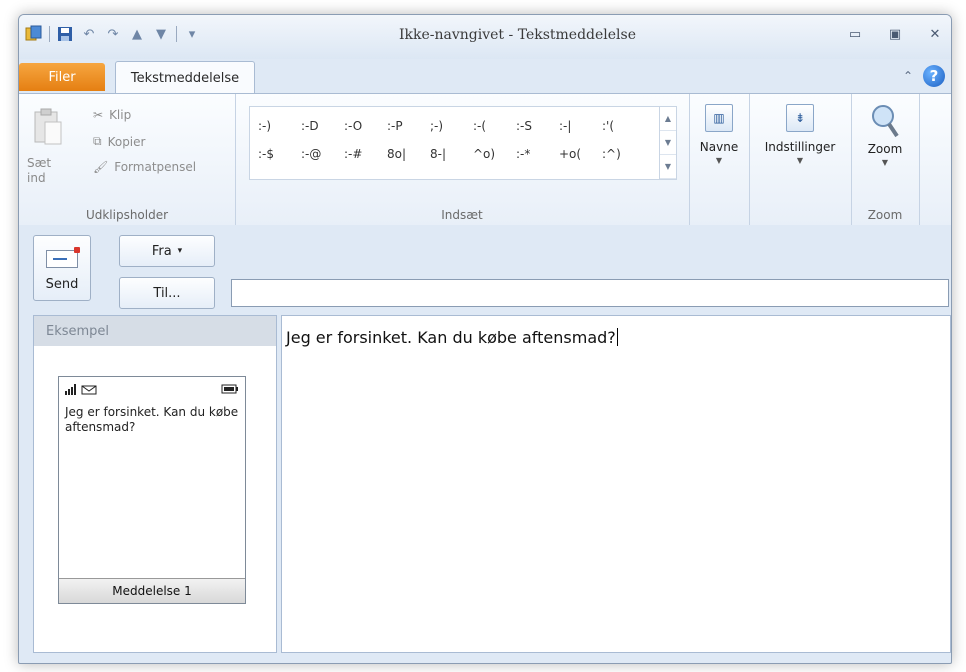 This screenshot has height=672, width=966. Describe the element at coordinates (36, 178) in the screenshot. I see `paste-label-line2: ind` at that location.